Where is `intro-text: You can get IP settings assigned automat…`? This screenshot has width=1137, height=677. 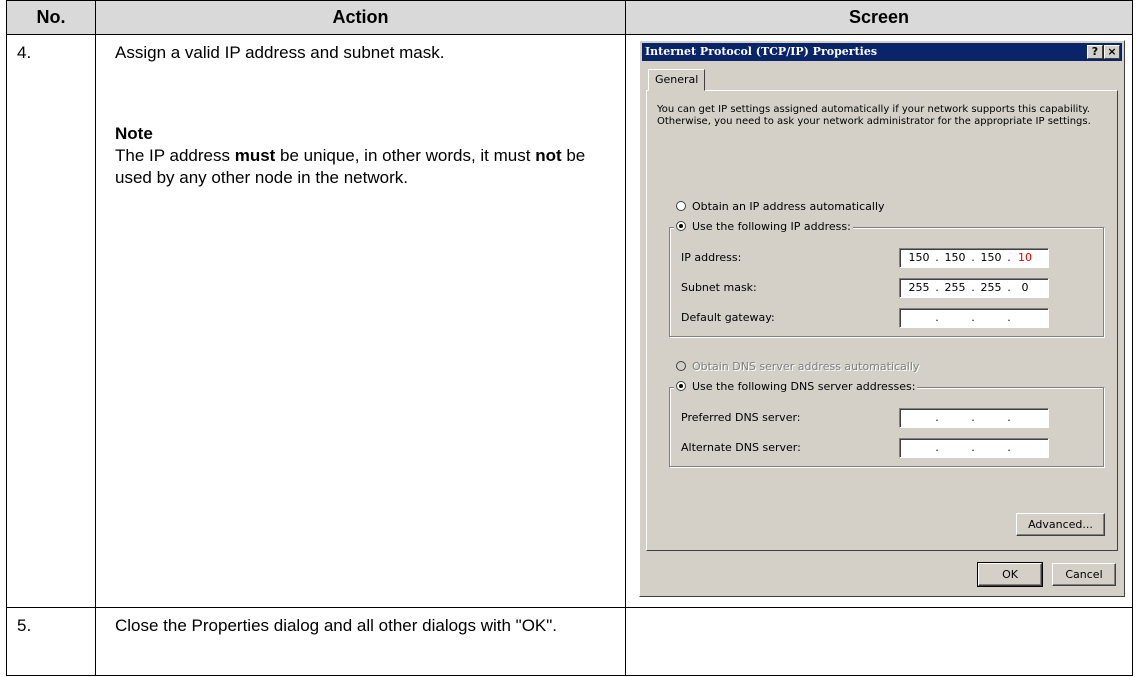
intro-text: You can get IP settings assigned automat… is located at coordinates (874, 115).